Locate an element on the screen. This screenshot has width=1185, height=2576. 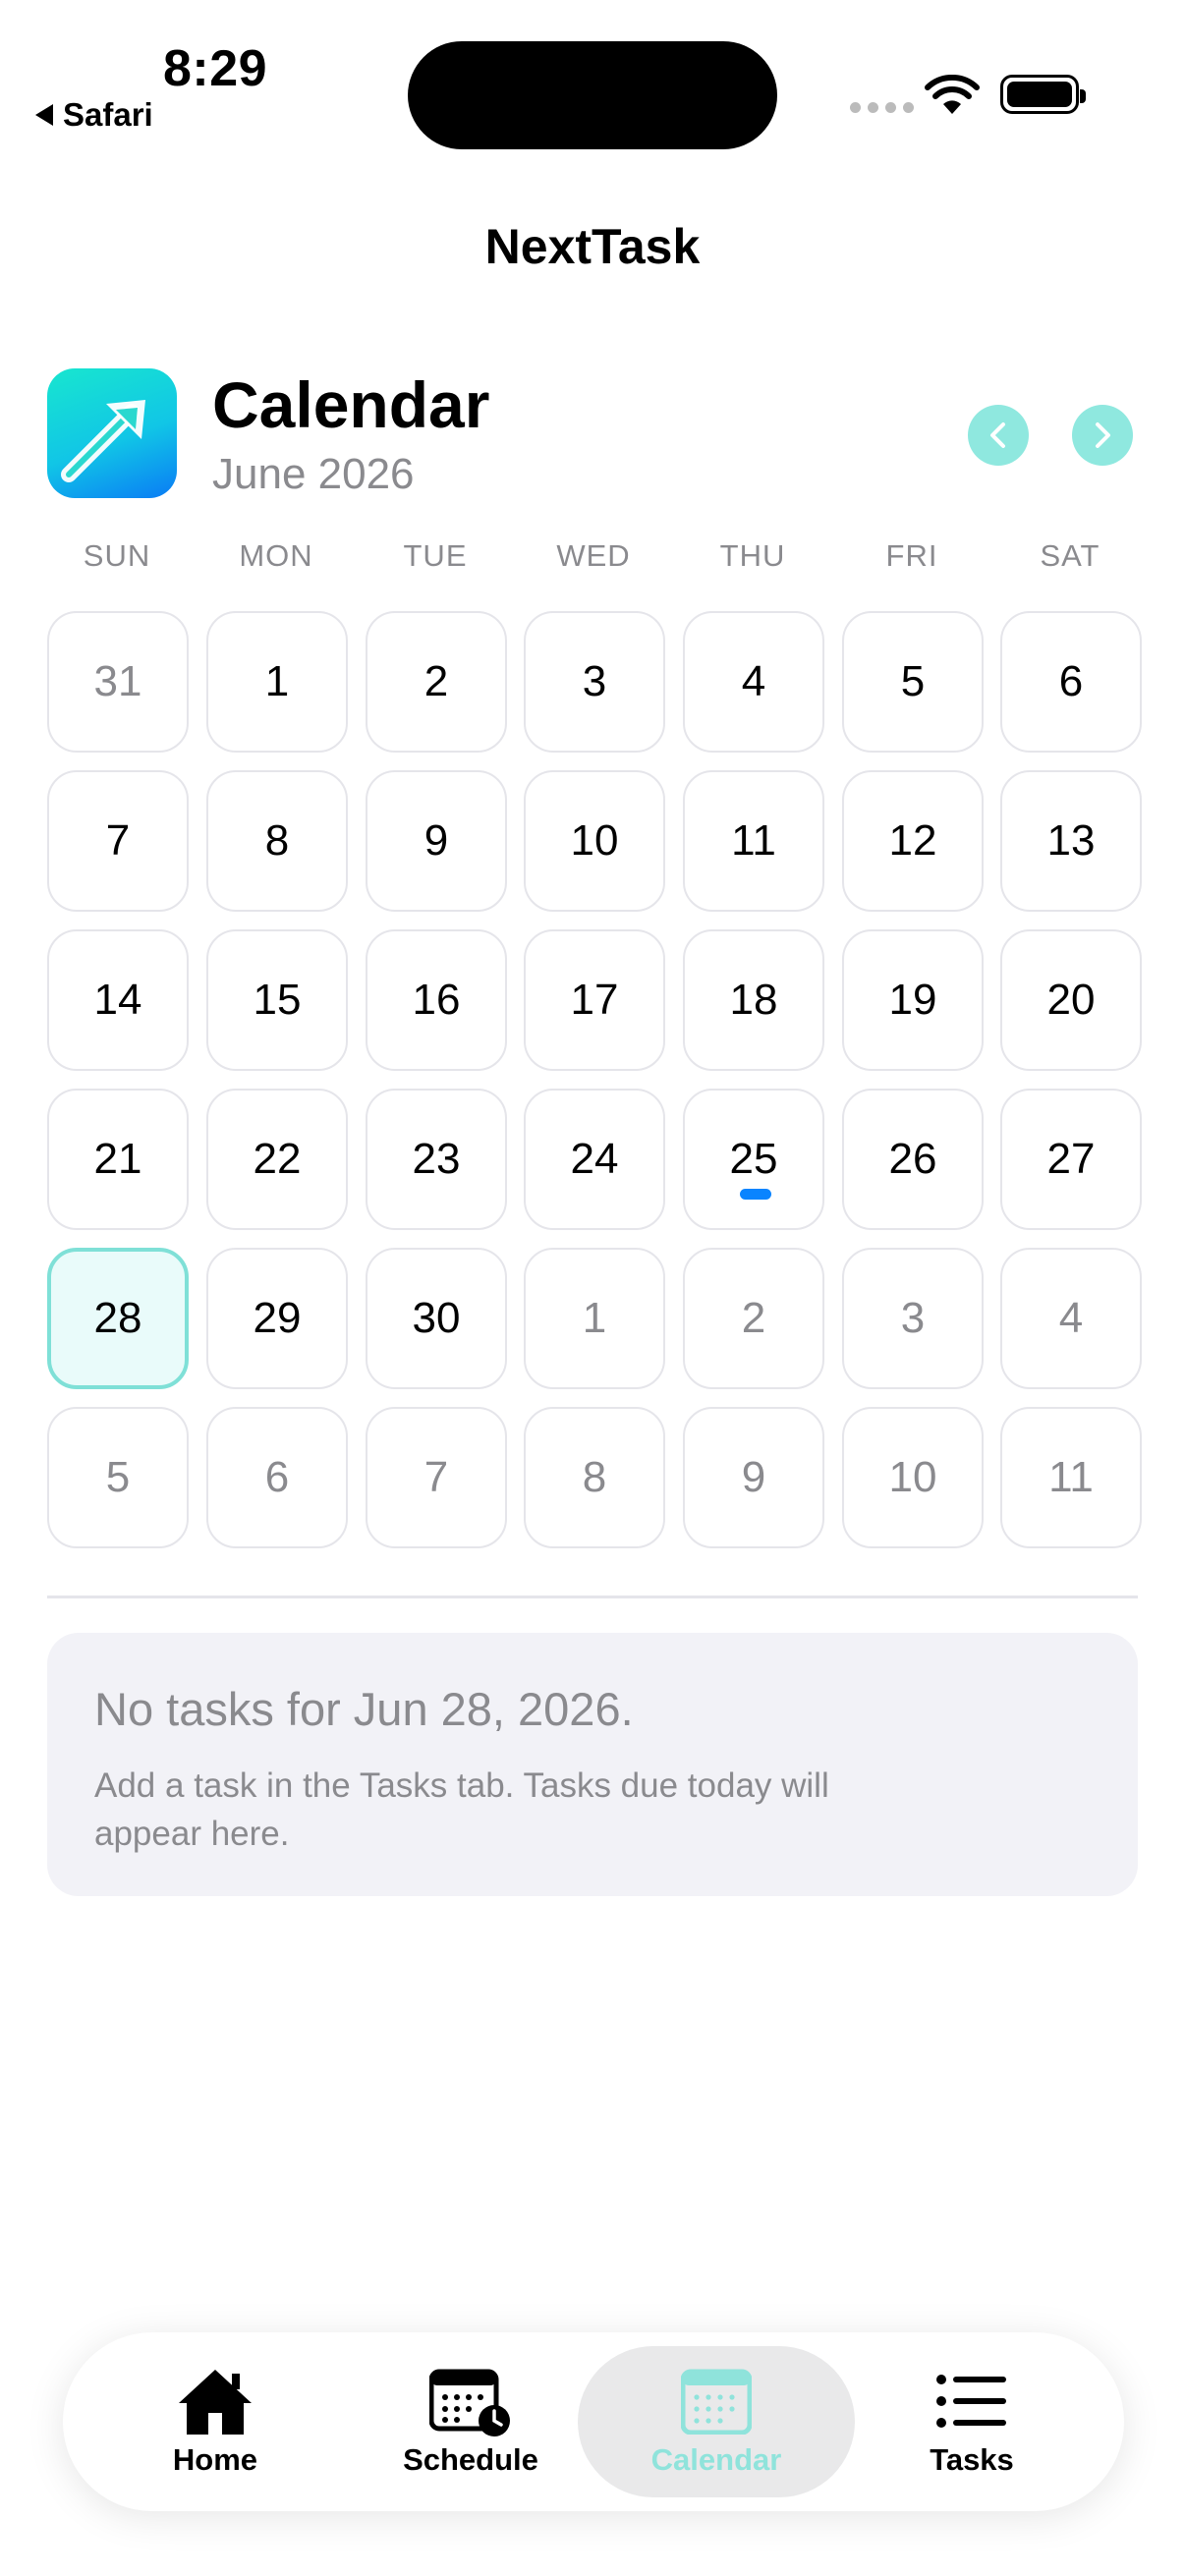
day-number: 2 is located at coordinates (753, 1318).